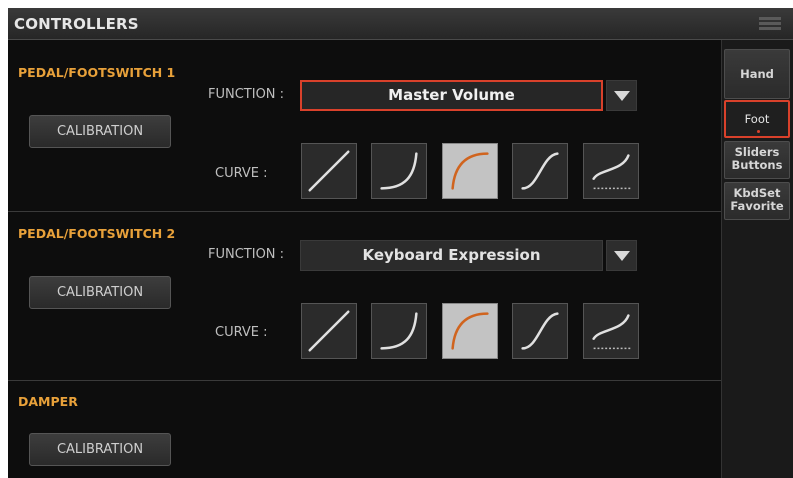  I want to click on active-indicator, so click(758, 131).